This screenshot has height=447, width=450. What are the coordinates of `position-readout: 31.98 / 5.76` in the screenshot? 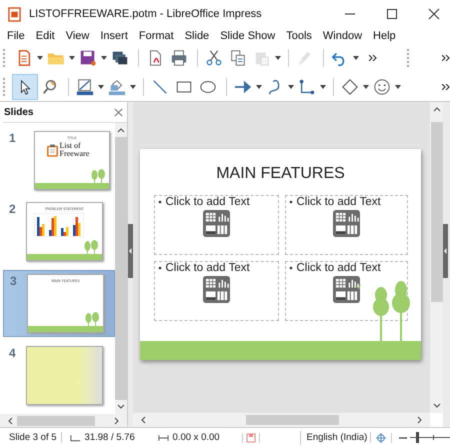 It's located at (109, 437).